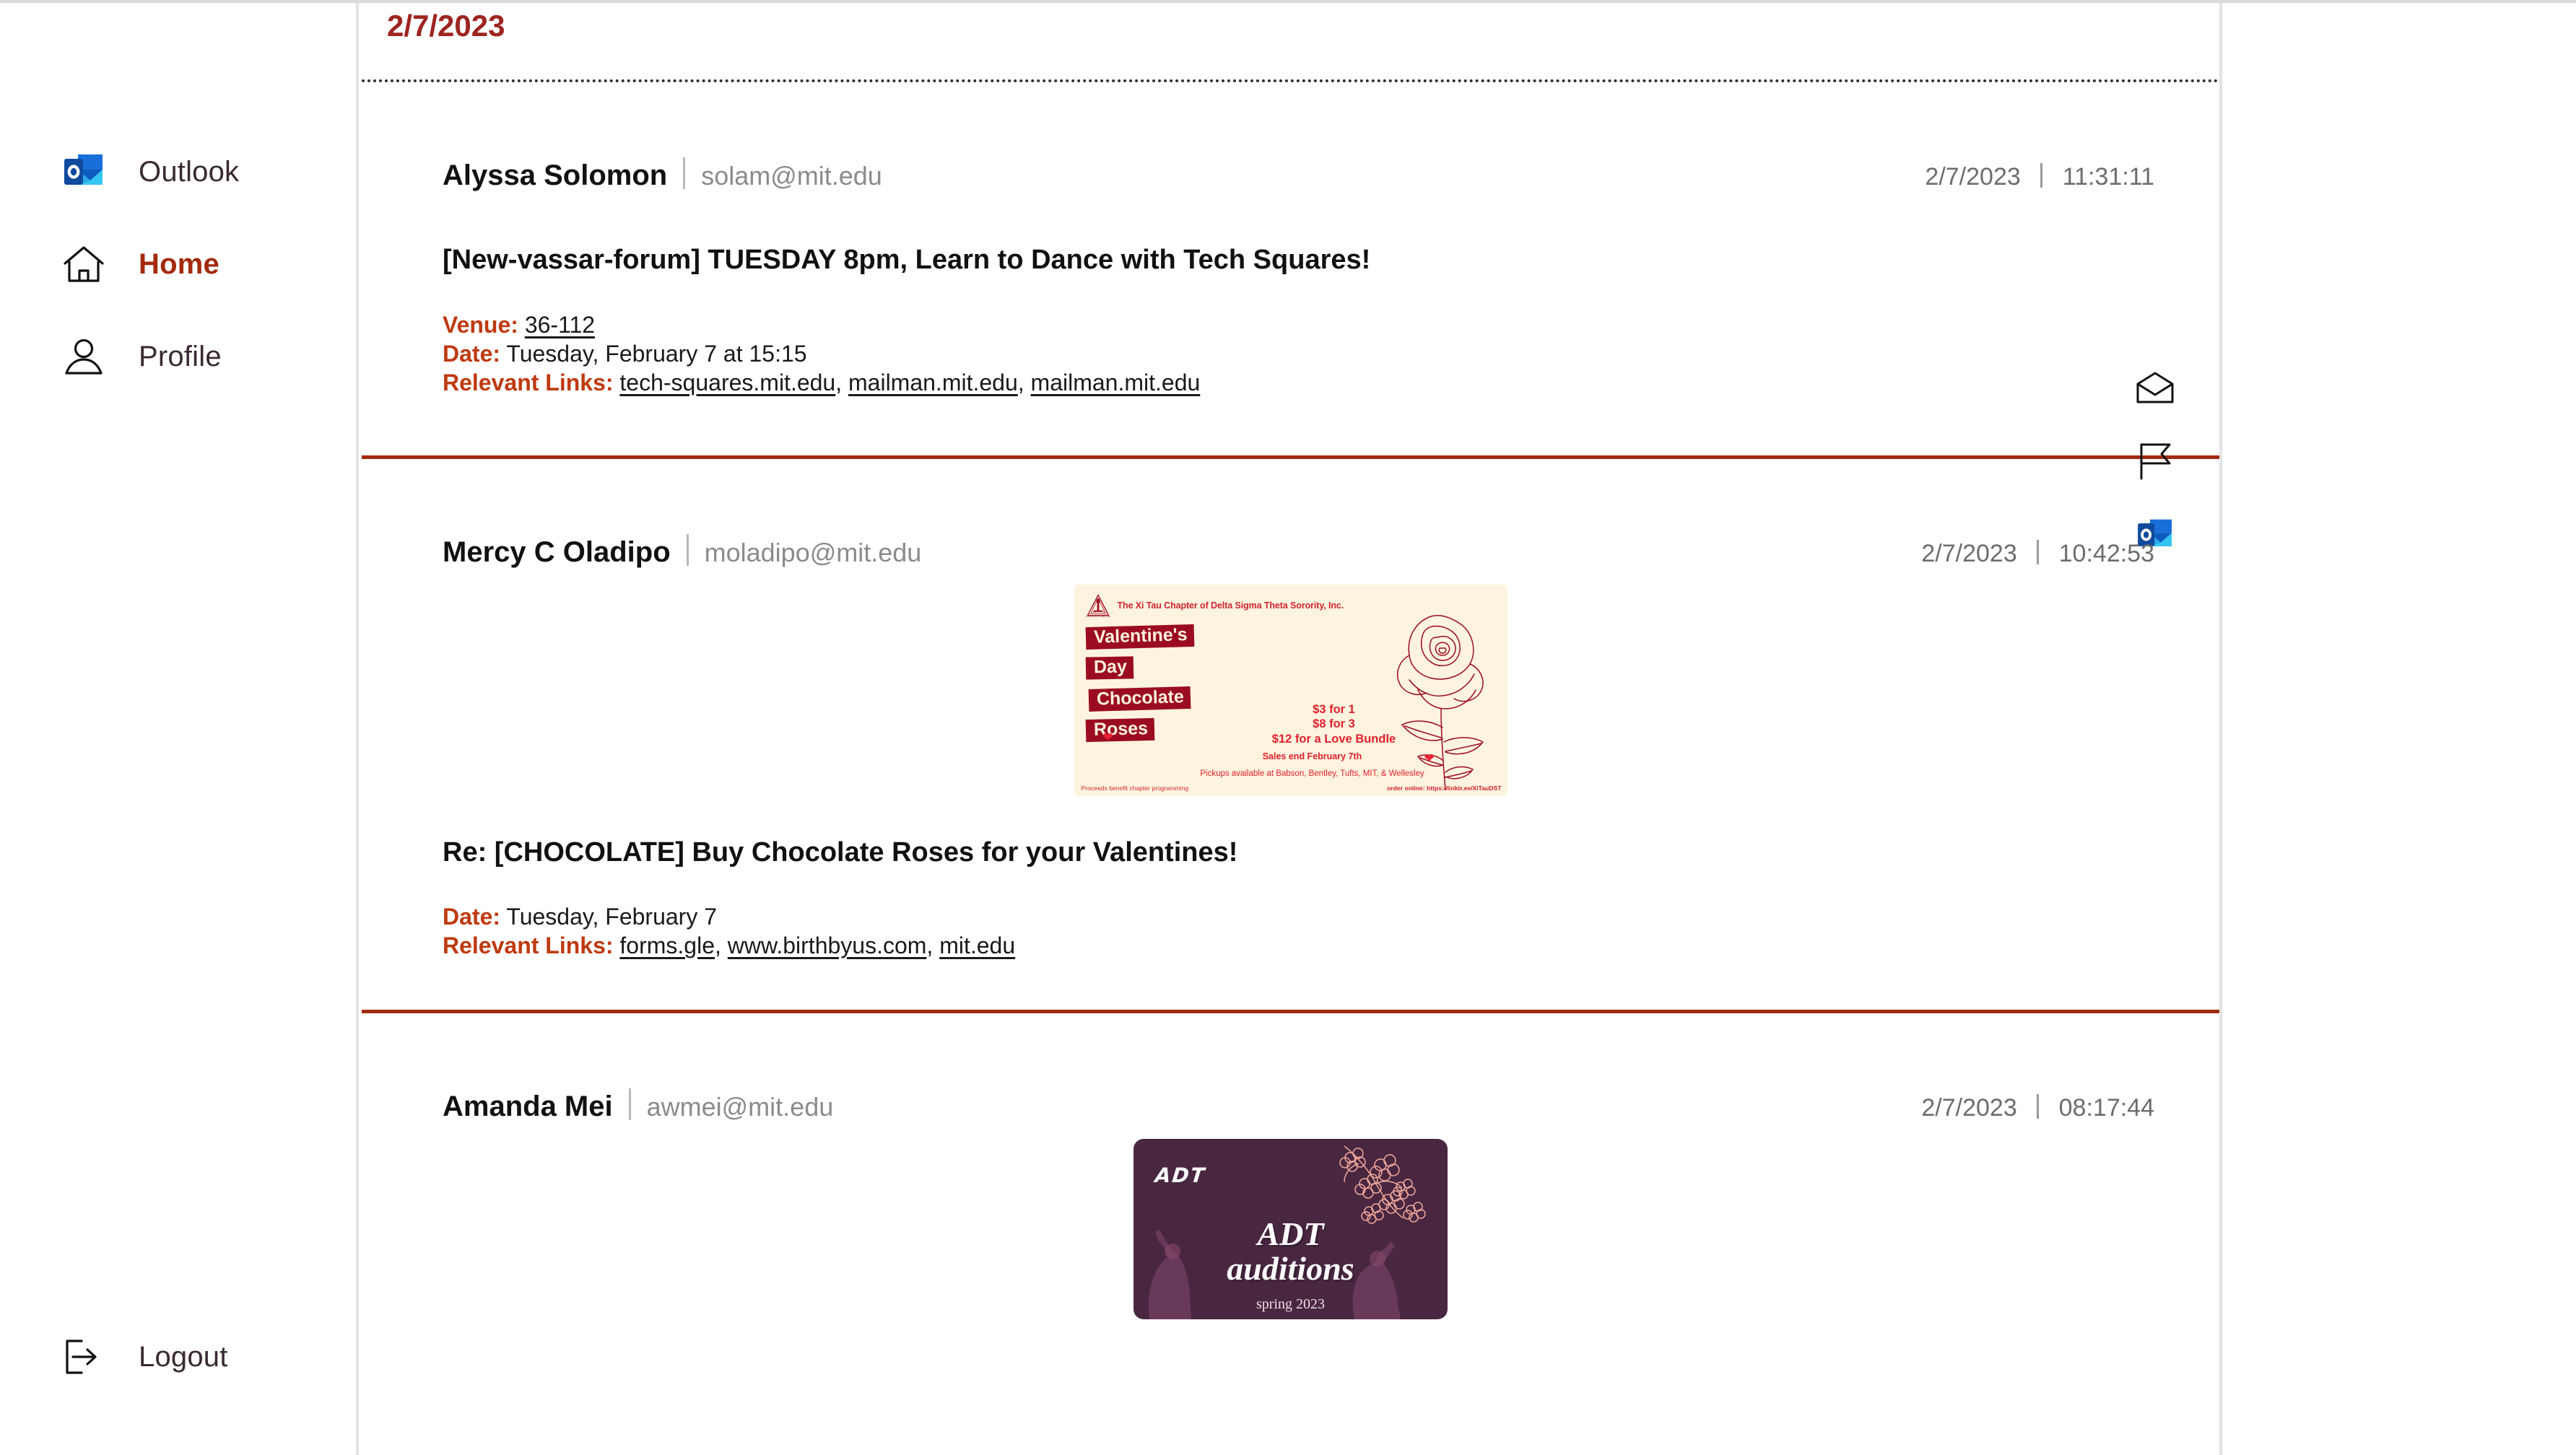 This screenshot has height=1455, width=2576. Describe the element at coordinates (178, 172) in the screenshot. I see `sidebar-item-outlook: Outlook` at that location.